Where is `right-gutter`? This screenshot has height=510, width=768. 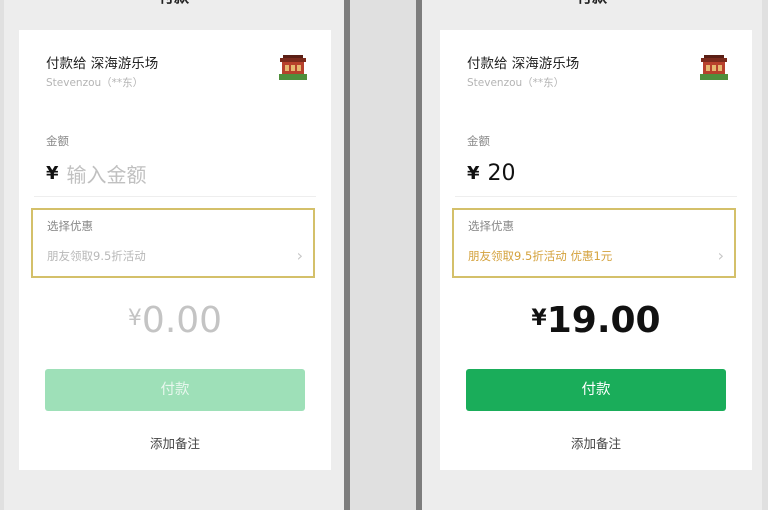
right-gutter is located at coordinates (764, 255).